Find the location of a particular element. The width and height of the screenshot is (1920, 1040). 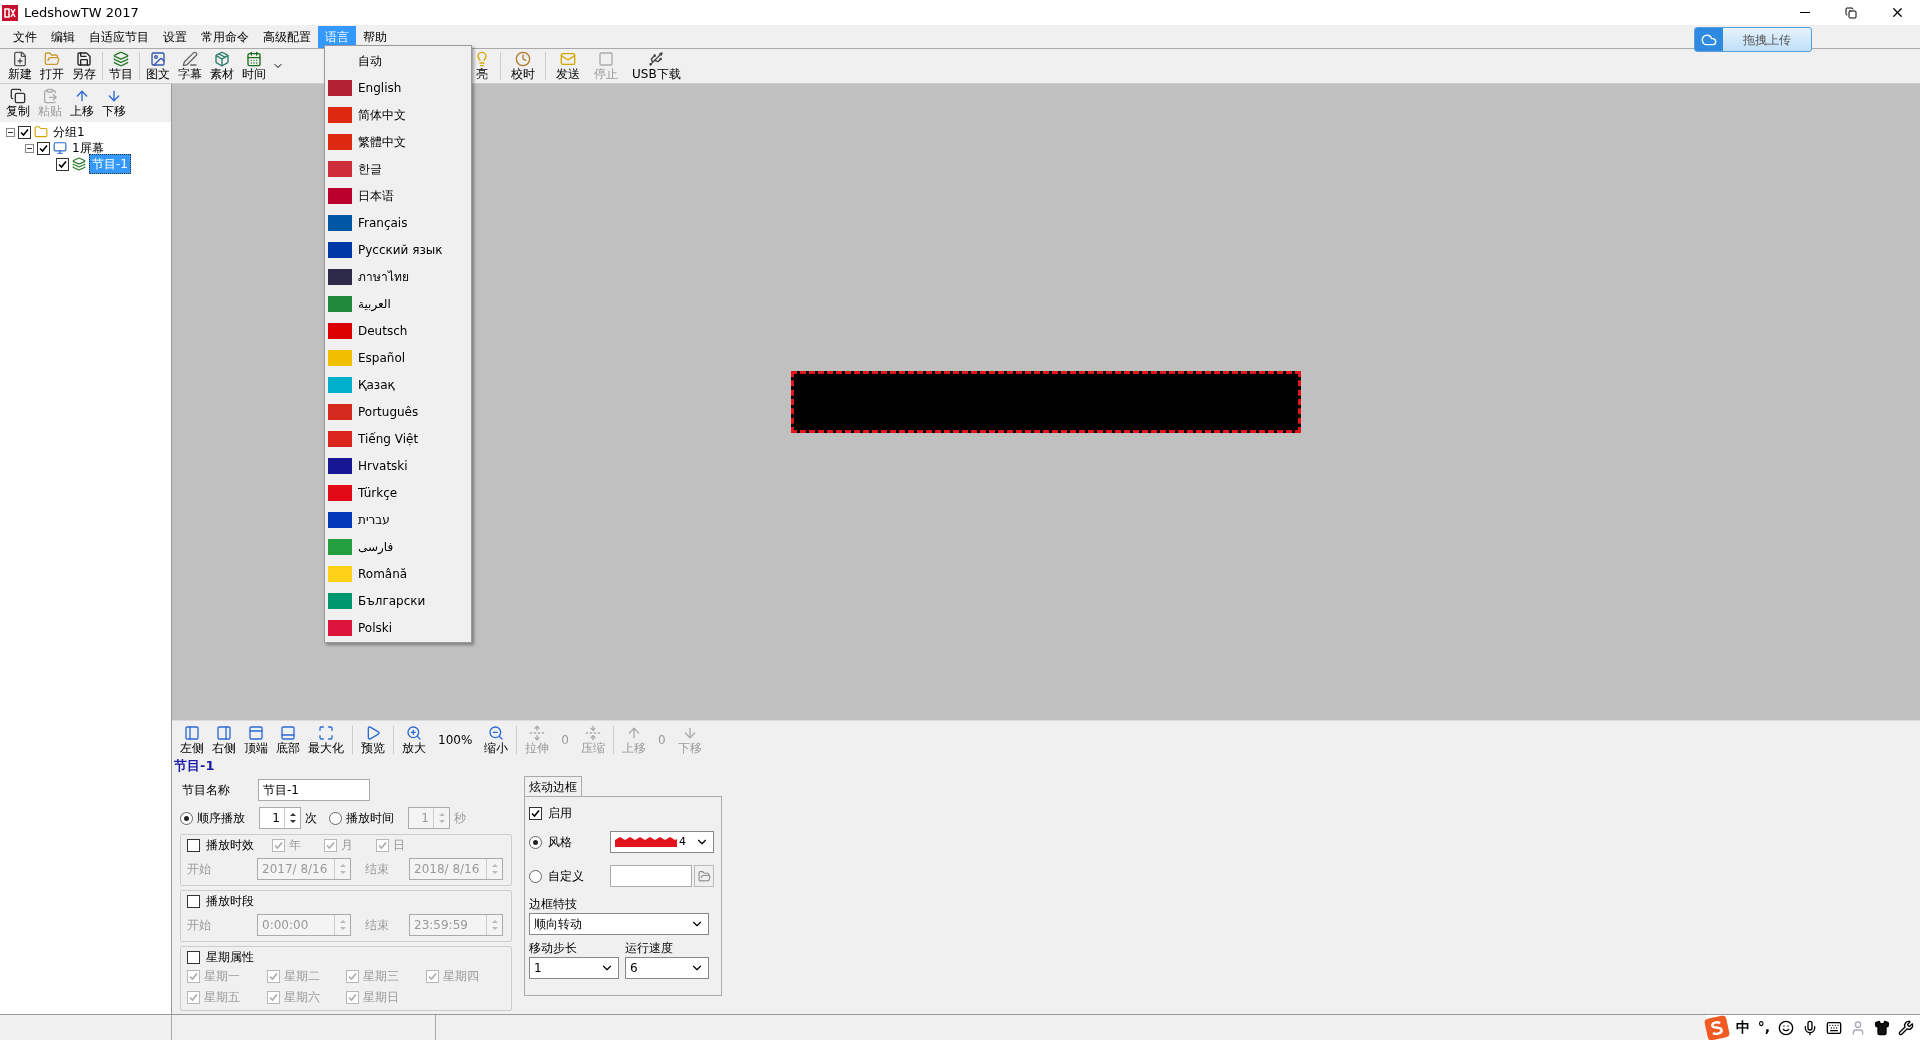

menu-item: Русский язык is located at coordinates (398, 249).